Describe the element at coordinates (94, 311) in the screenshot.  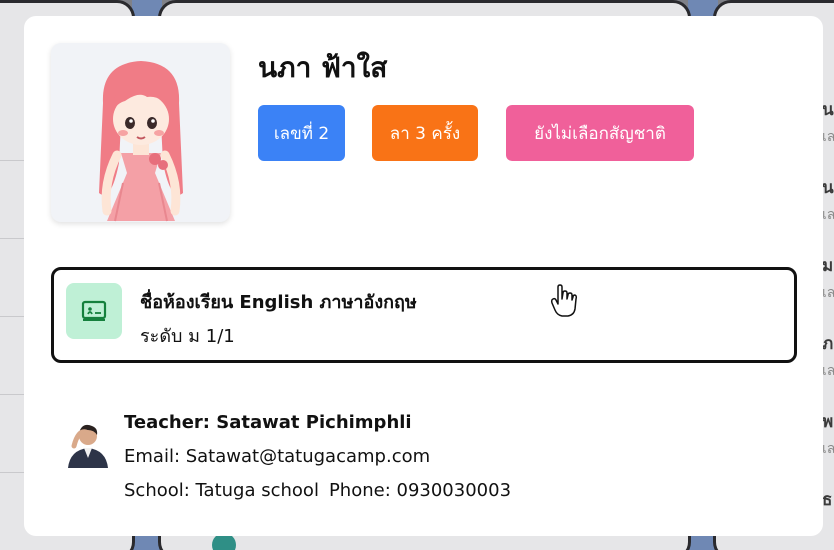
I see `classroom-icon` at that location.